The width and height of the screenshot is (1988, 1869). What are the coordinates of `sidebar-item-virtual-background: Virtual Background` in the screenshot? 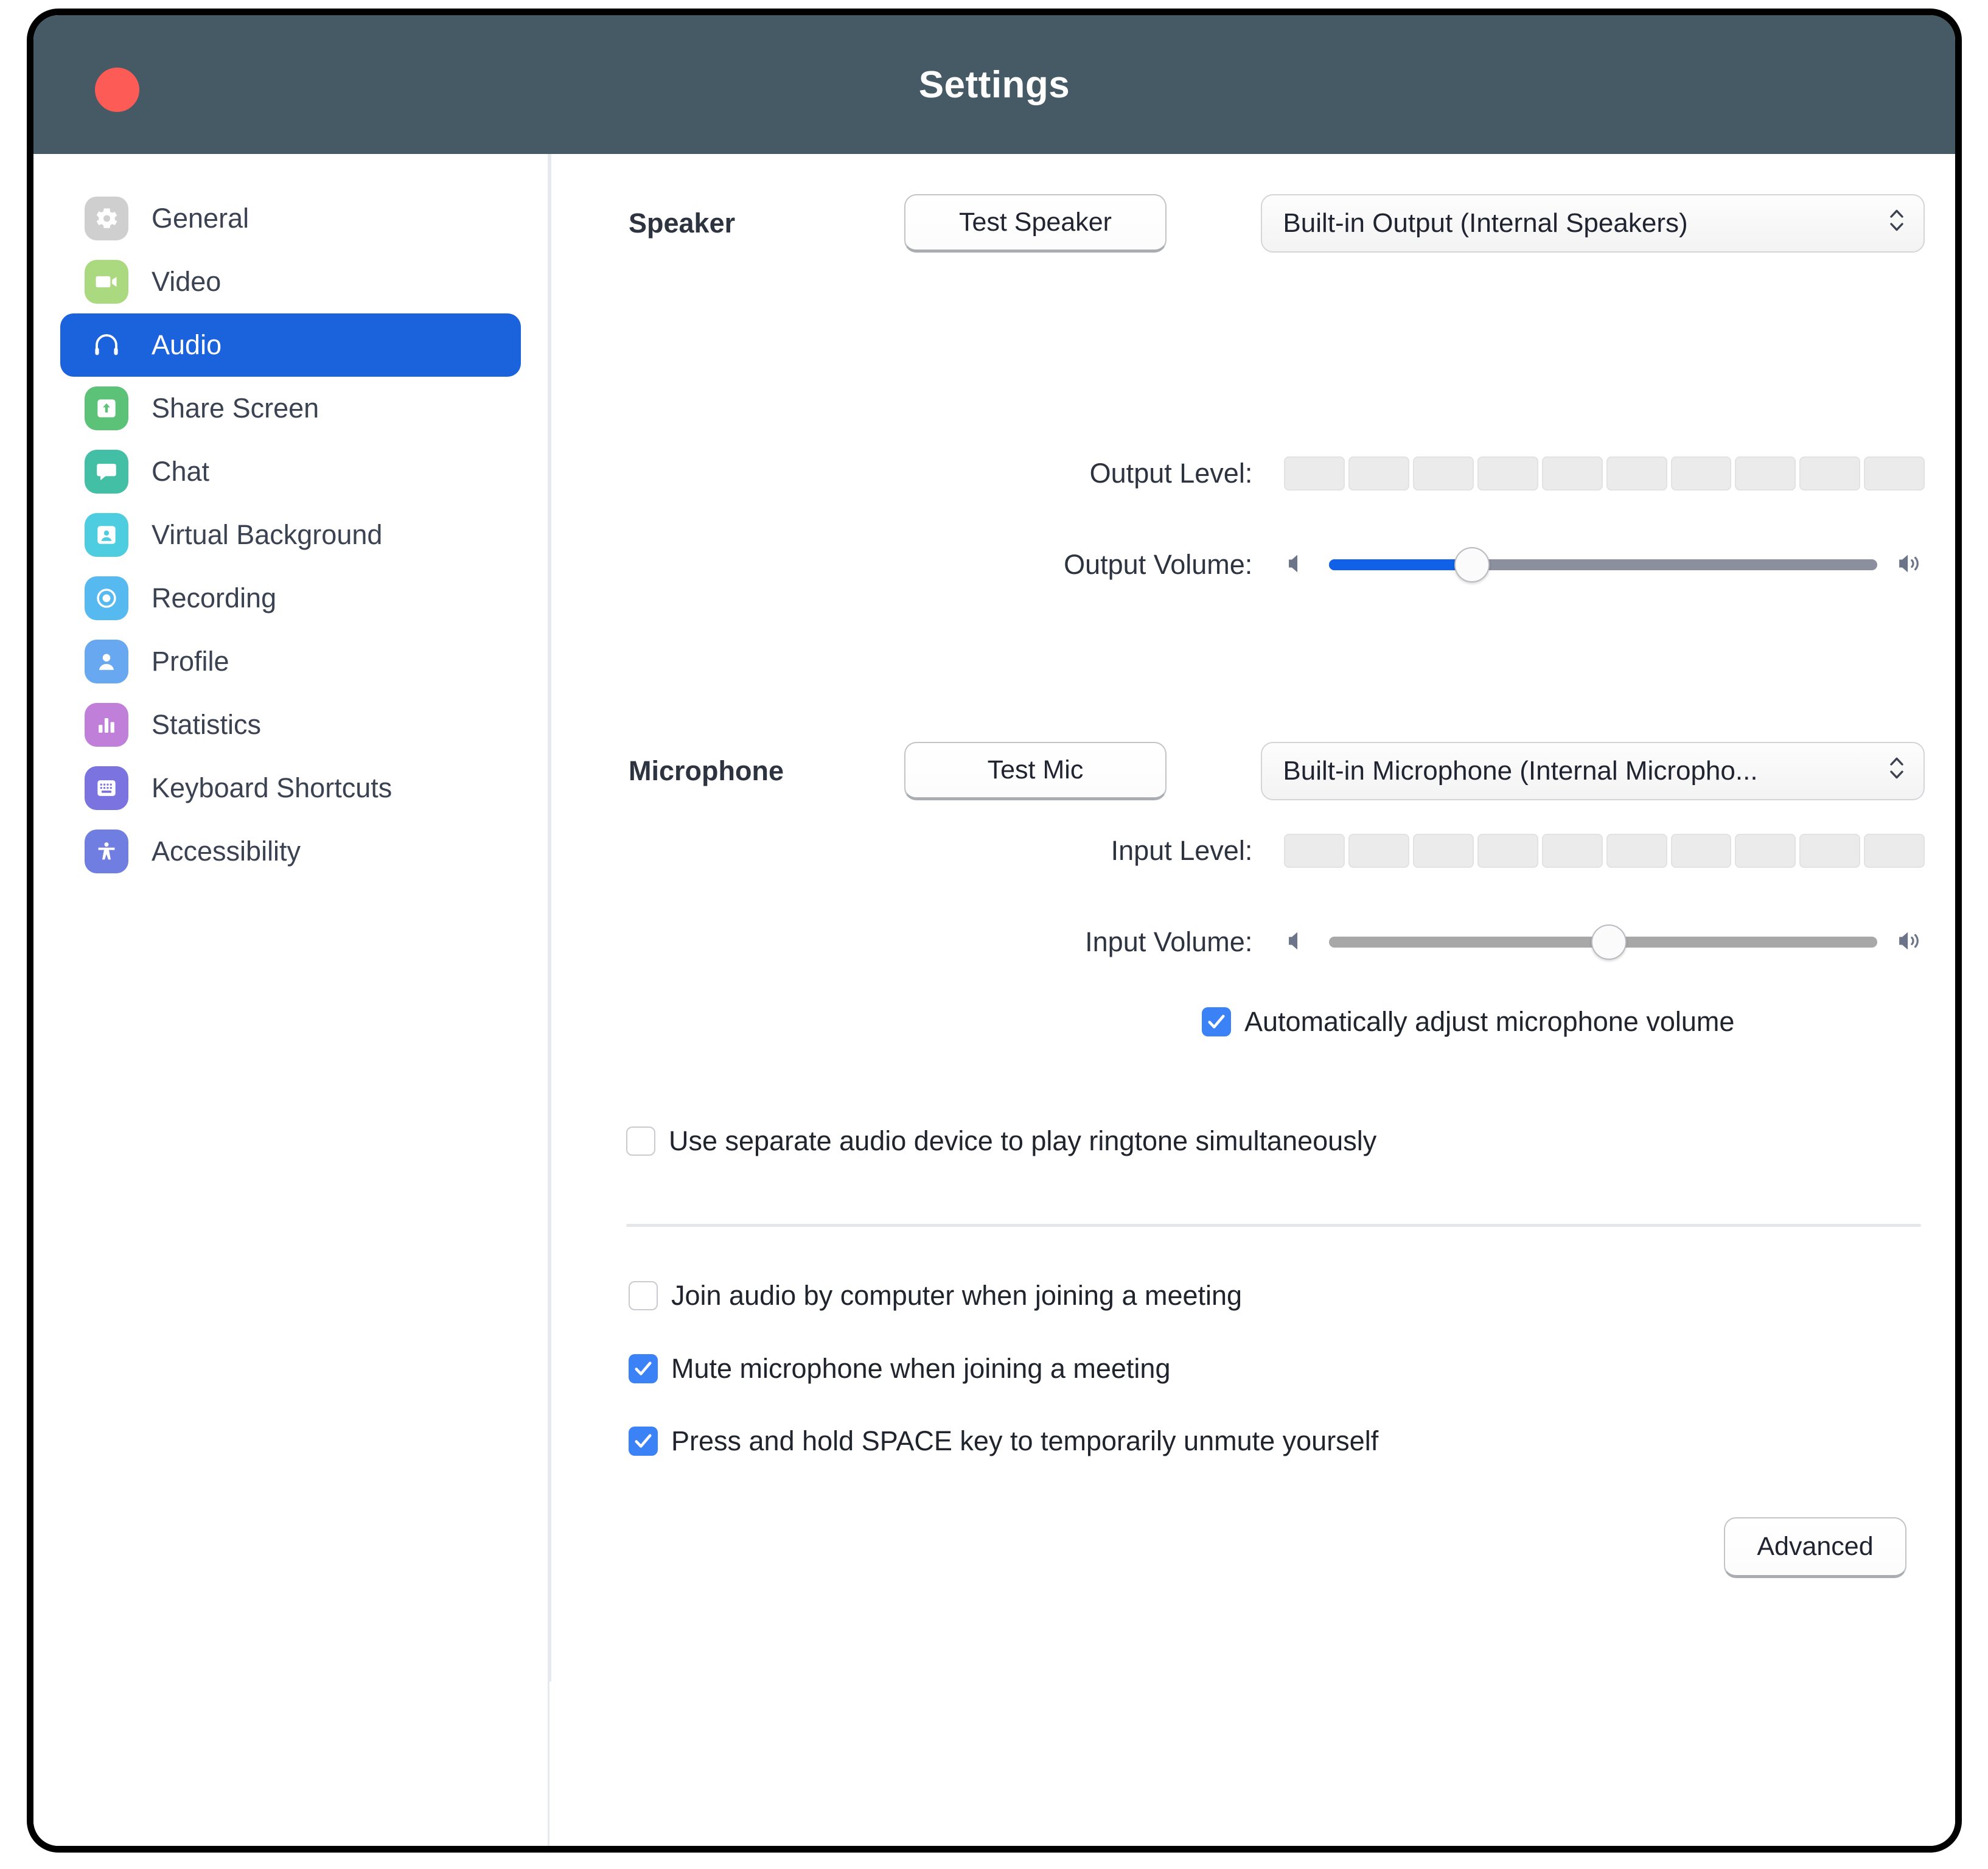 It's located at (290, 535).